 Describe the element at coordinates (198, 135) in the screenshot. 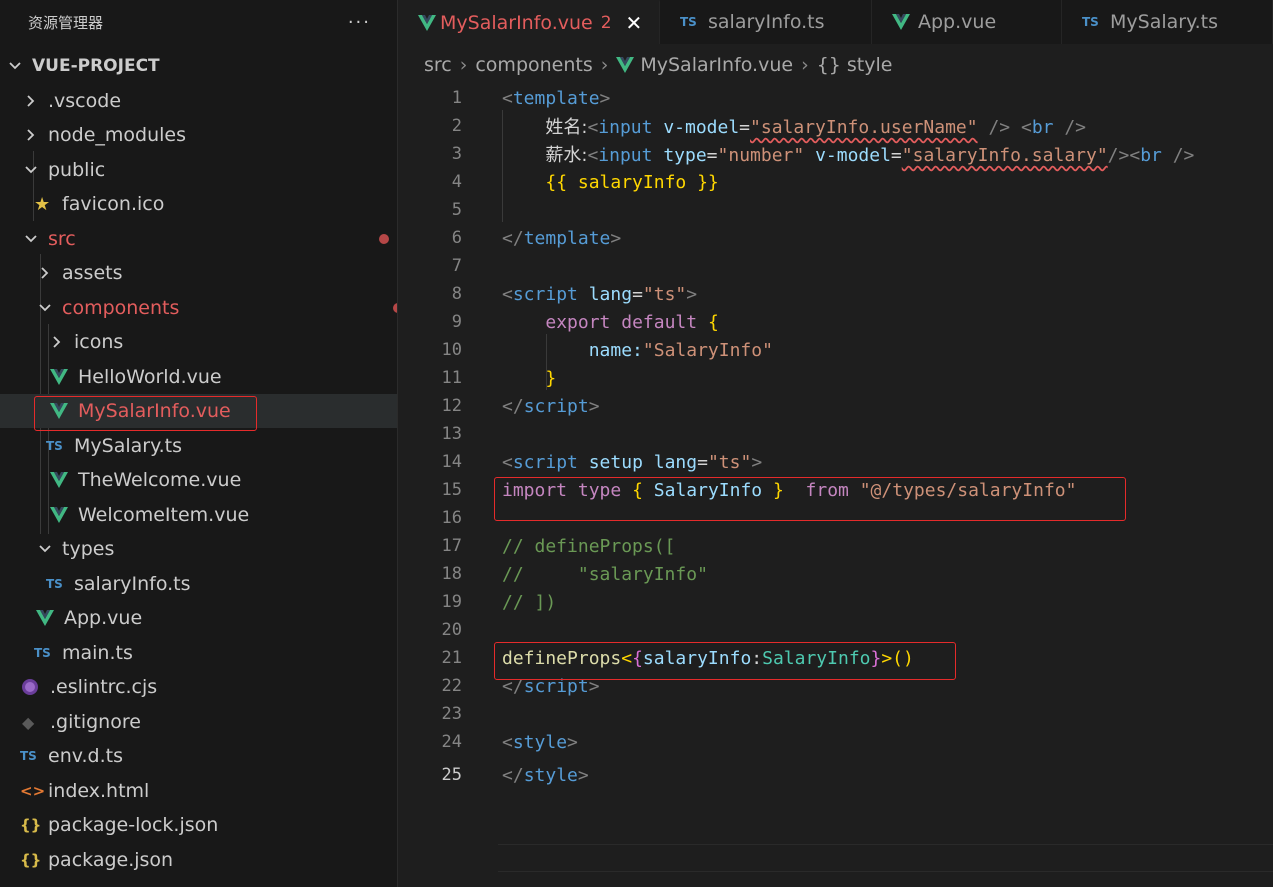

I see `tree-item-node-modules: node_modules` at that location.